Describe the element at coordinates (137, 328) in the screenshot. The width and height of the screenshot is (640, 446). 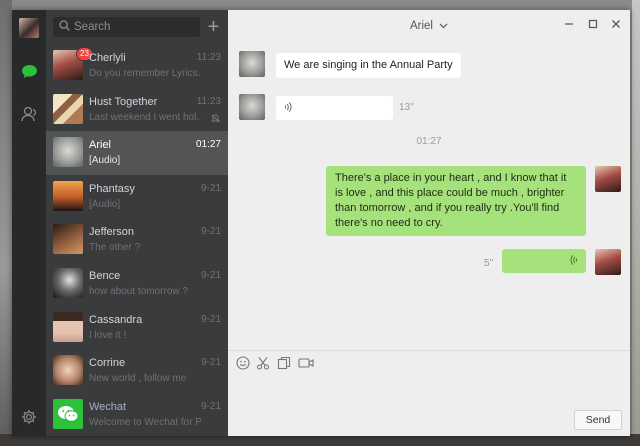
I see `conversation-item-cassandra: Cassandra I love it ! 9-21` at that location.